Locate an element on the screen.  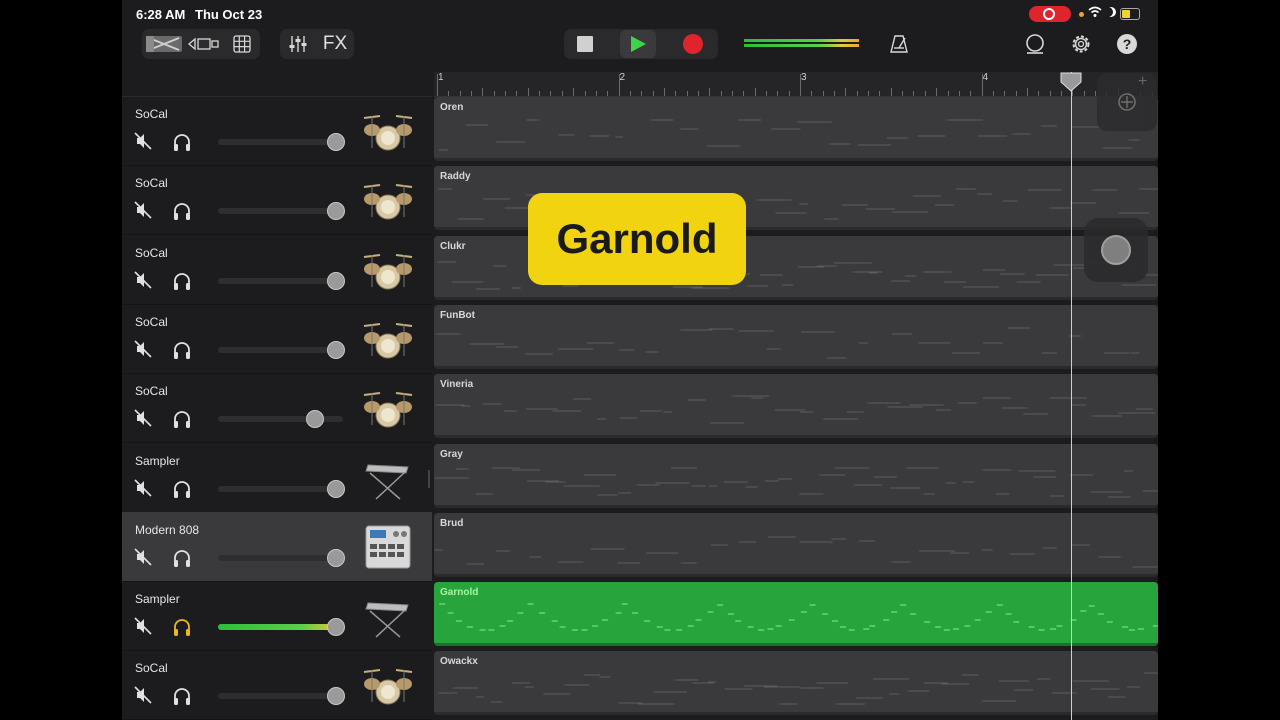
track-region: Brud is located at coordinates (796, 544).